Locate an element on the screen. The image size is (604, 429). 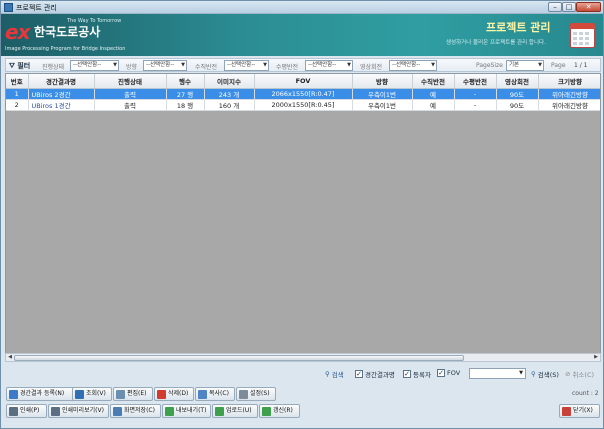
filter-status-select: --선택안함-- ▼ is located at coordinates (94, 65).